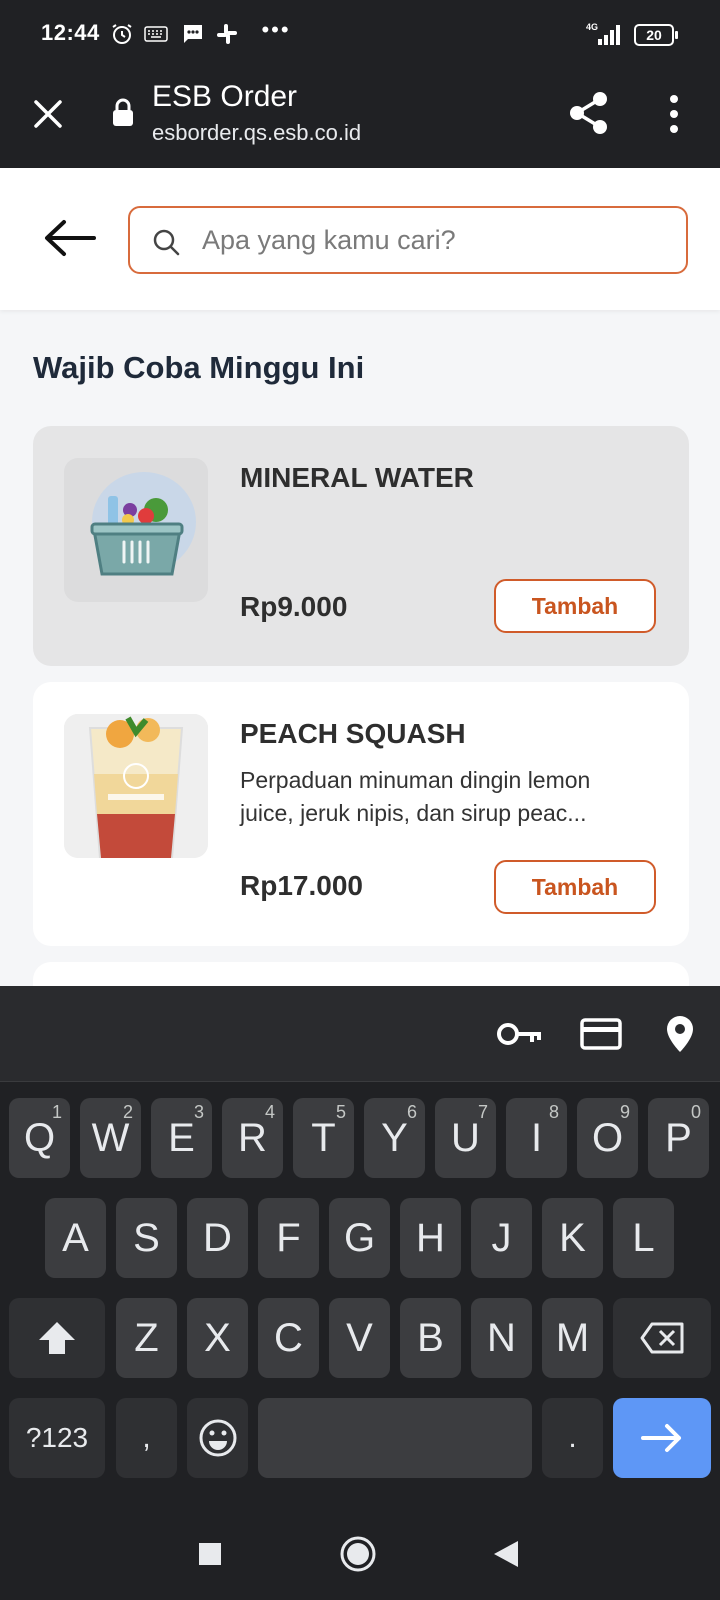 The image size is (720, 1600). Describe the element at coordinates (501, 1238) in the screenshot. I see `key-j: J` at that location.